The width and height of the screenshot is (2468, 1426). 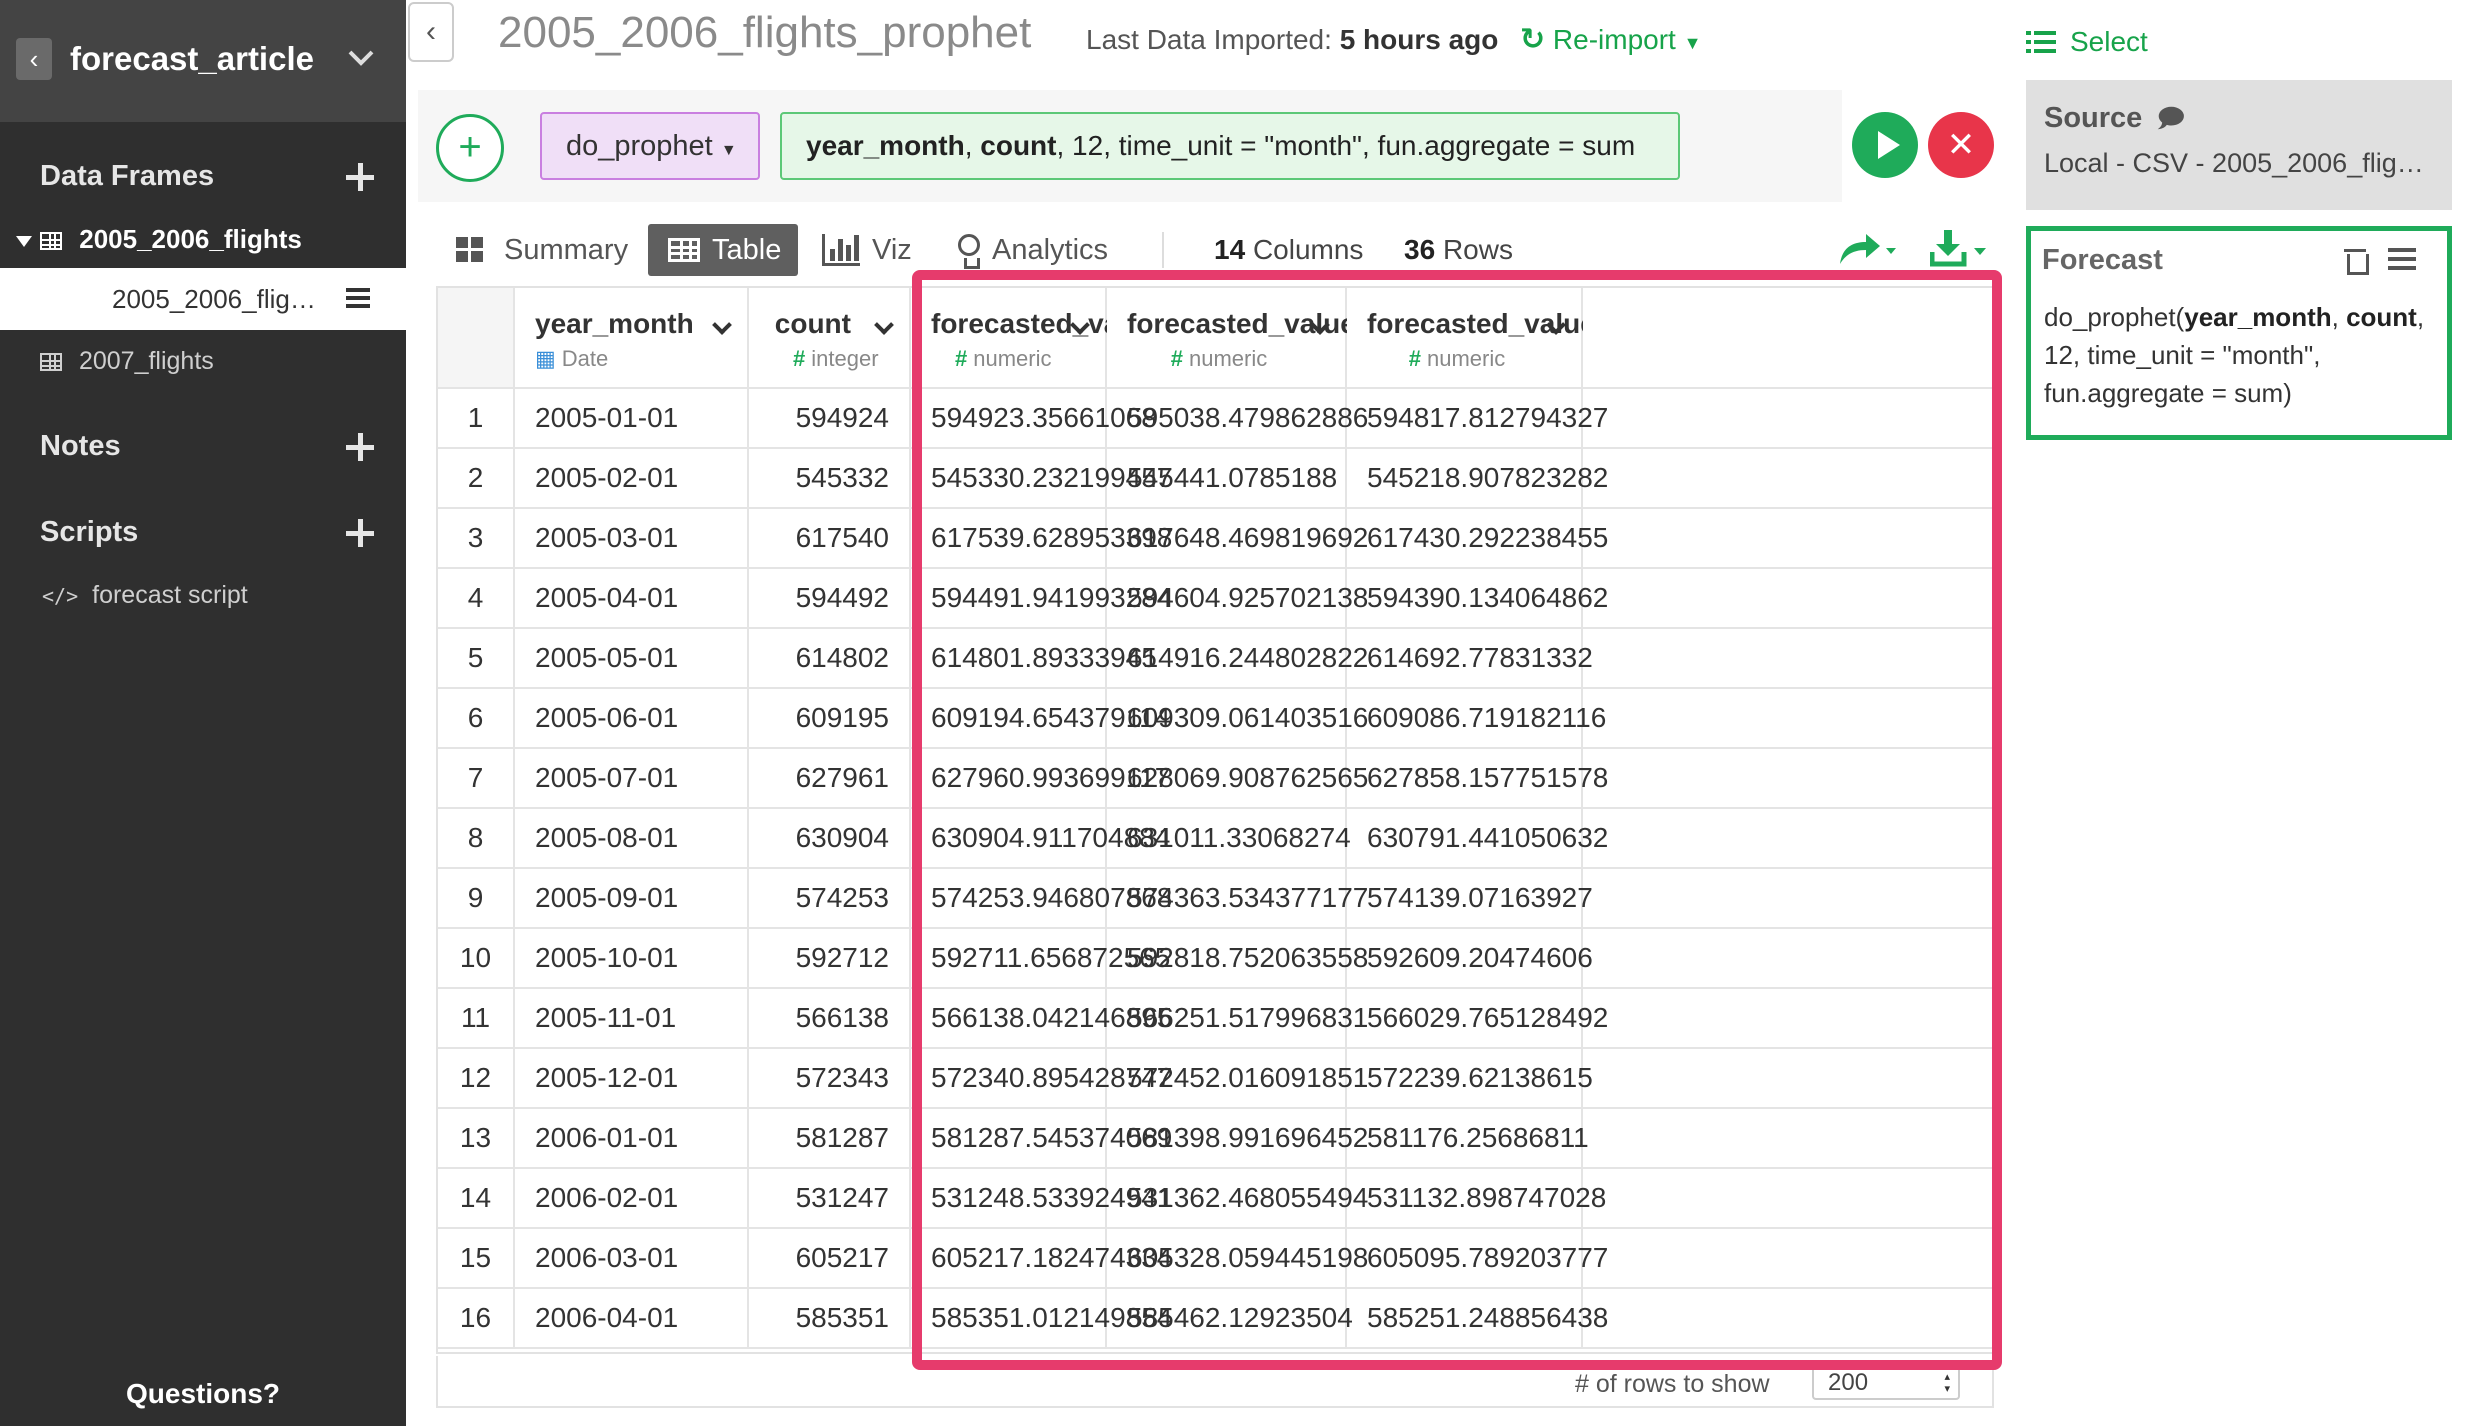 I want to click on table-cell: 531132.898747028, so click(x=1476, y=1198).